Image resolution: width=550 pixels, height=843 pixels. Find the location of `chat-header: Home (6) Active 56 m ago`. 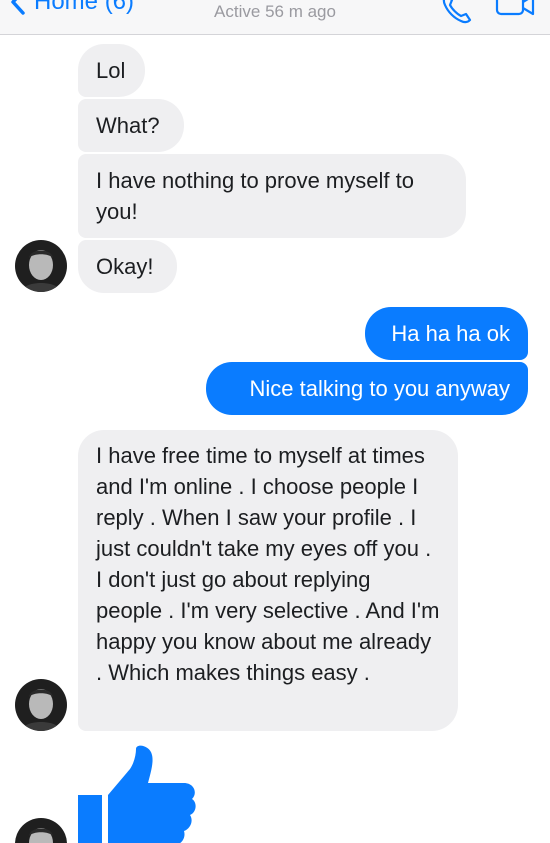

chat-header: Home (6) Active 56 m ago is located at coordinates (275, 17).